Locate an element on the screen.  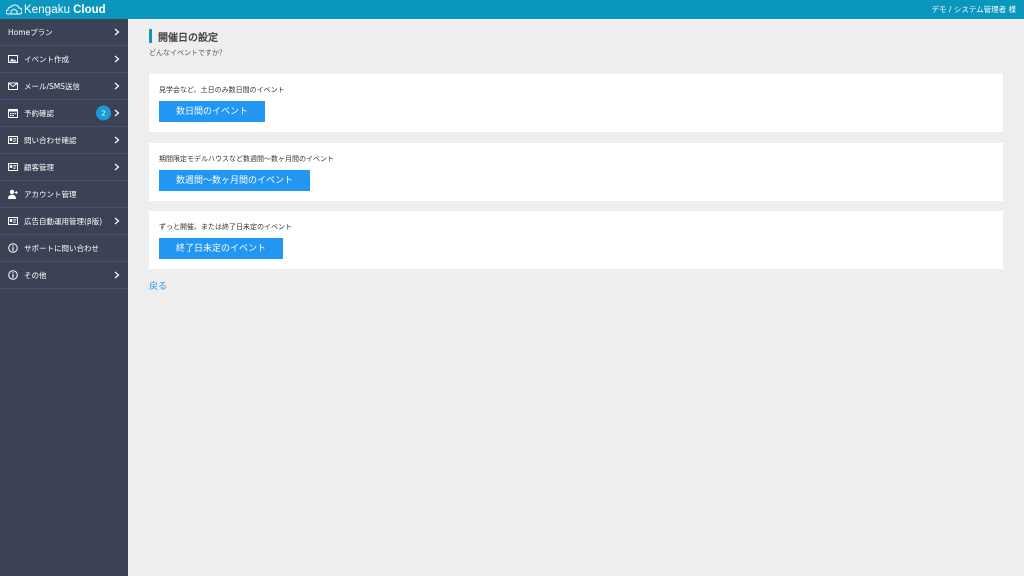
short-event-button: 数日間のイベント is located at coordinates (212, 111).